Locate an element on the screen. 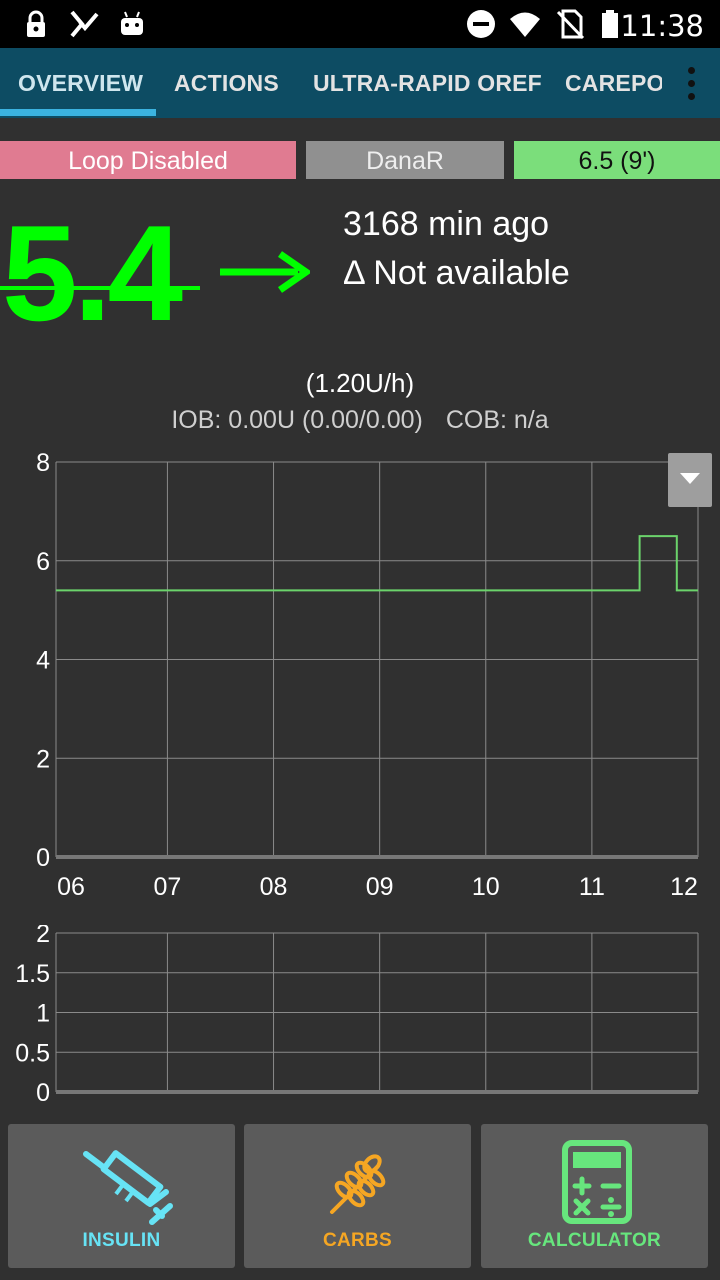 This screenshot has height=1280, width=720. calculator-label: CALCULATOR is located at coordinates (594, 1240).